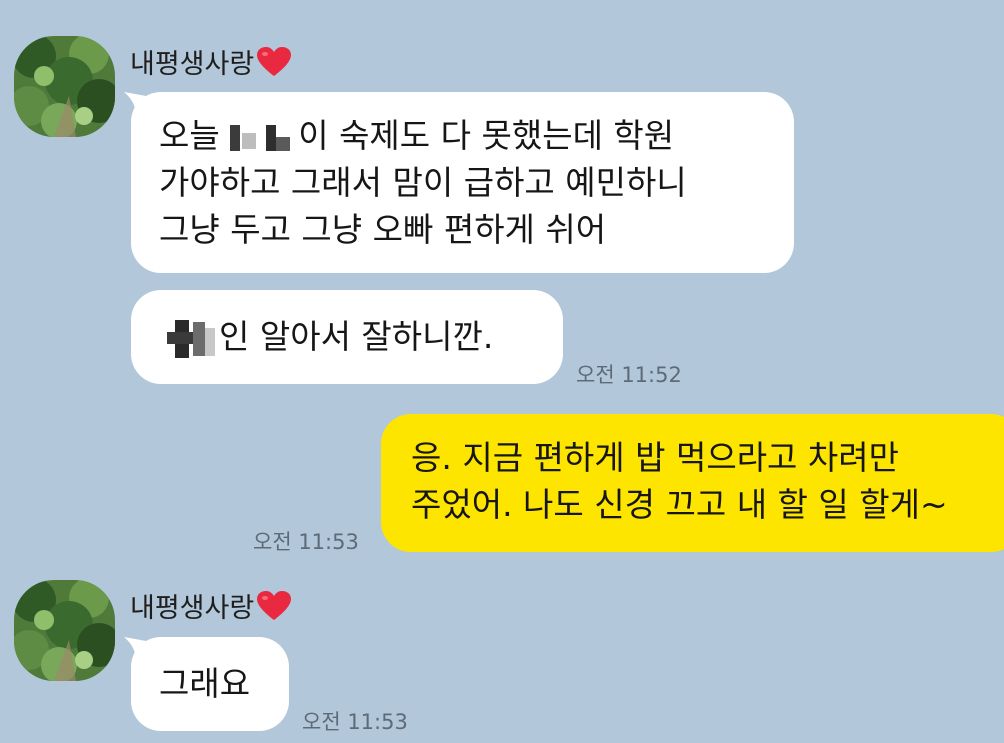  Describe the element at coordinates (629, 375) in the screenshot. I see `message-timestamp: 오전 11:52` at that location.